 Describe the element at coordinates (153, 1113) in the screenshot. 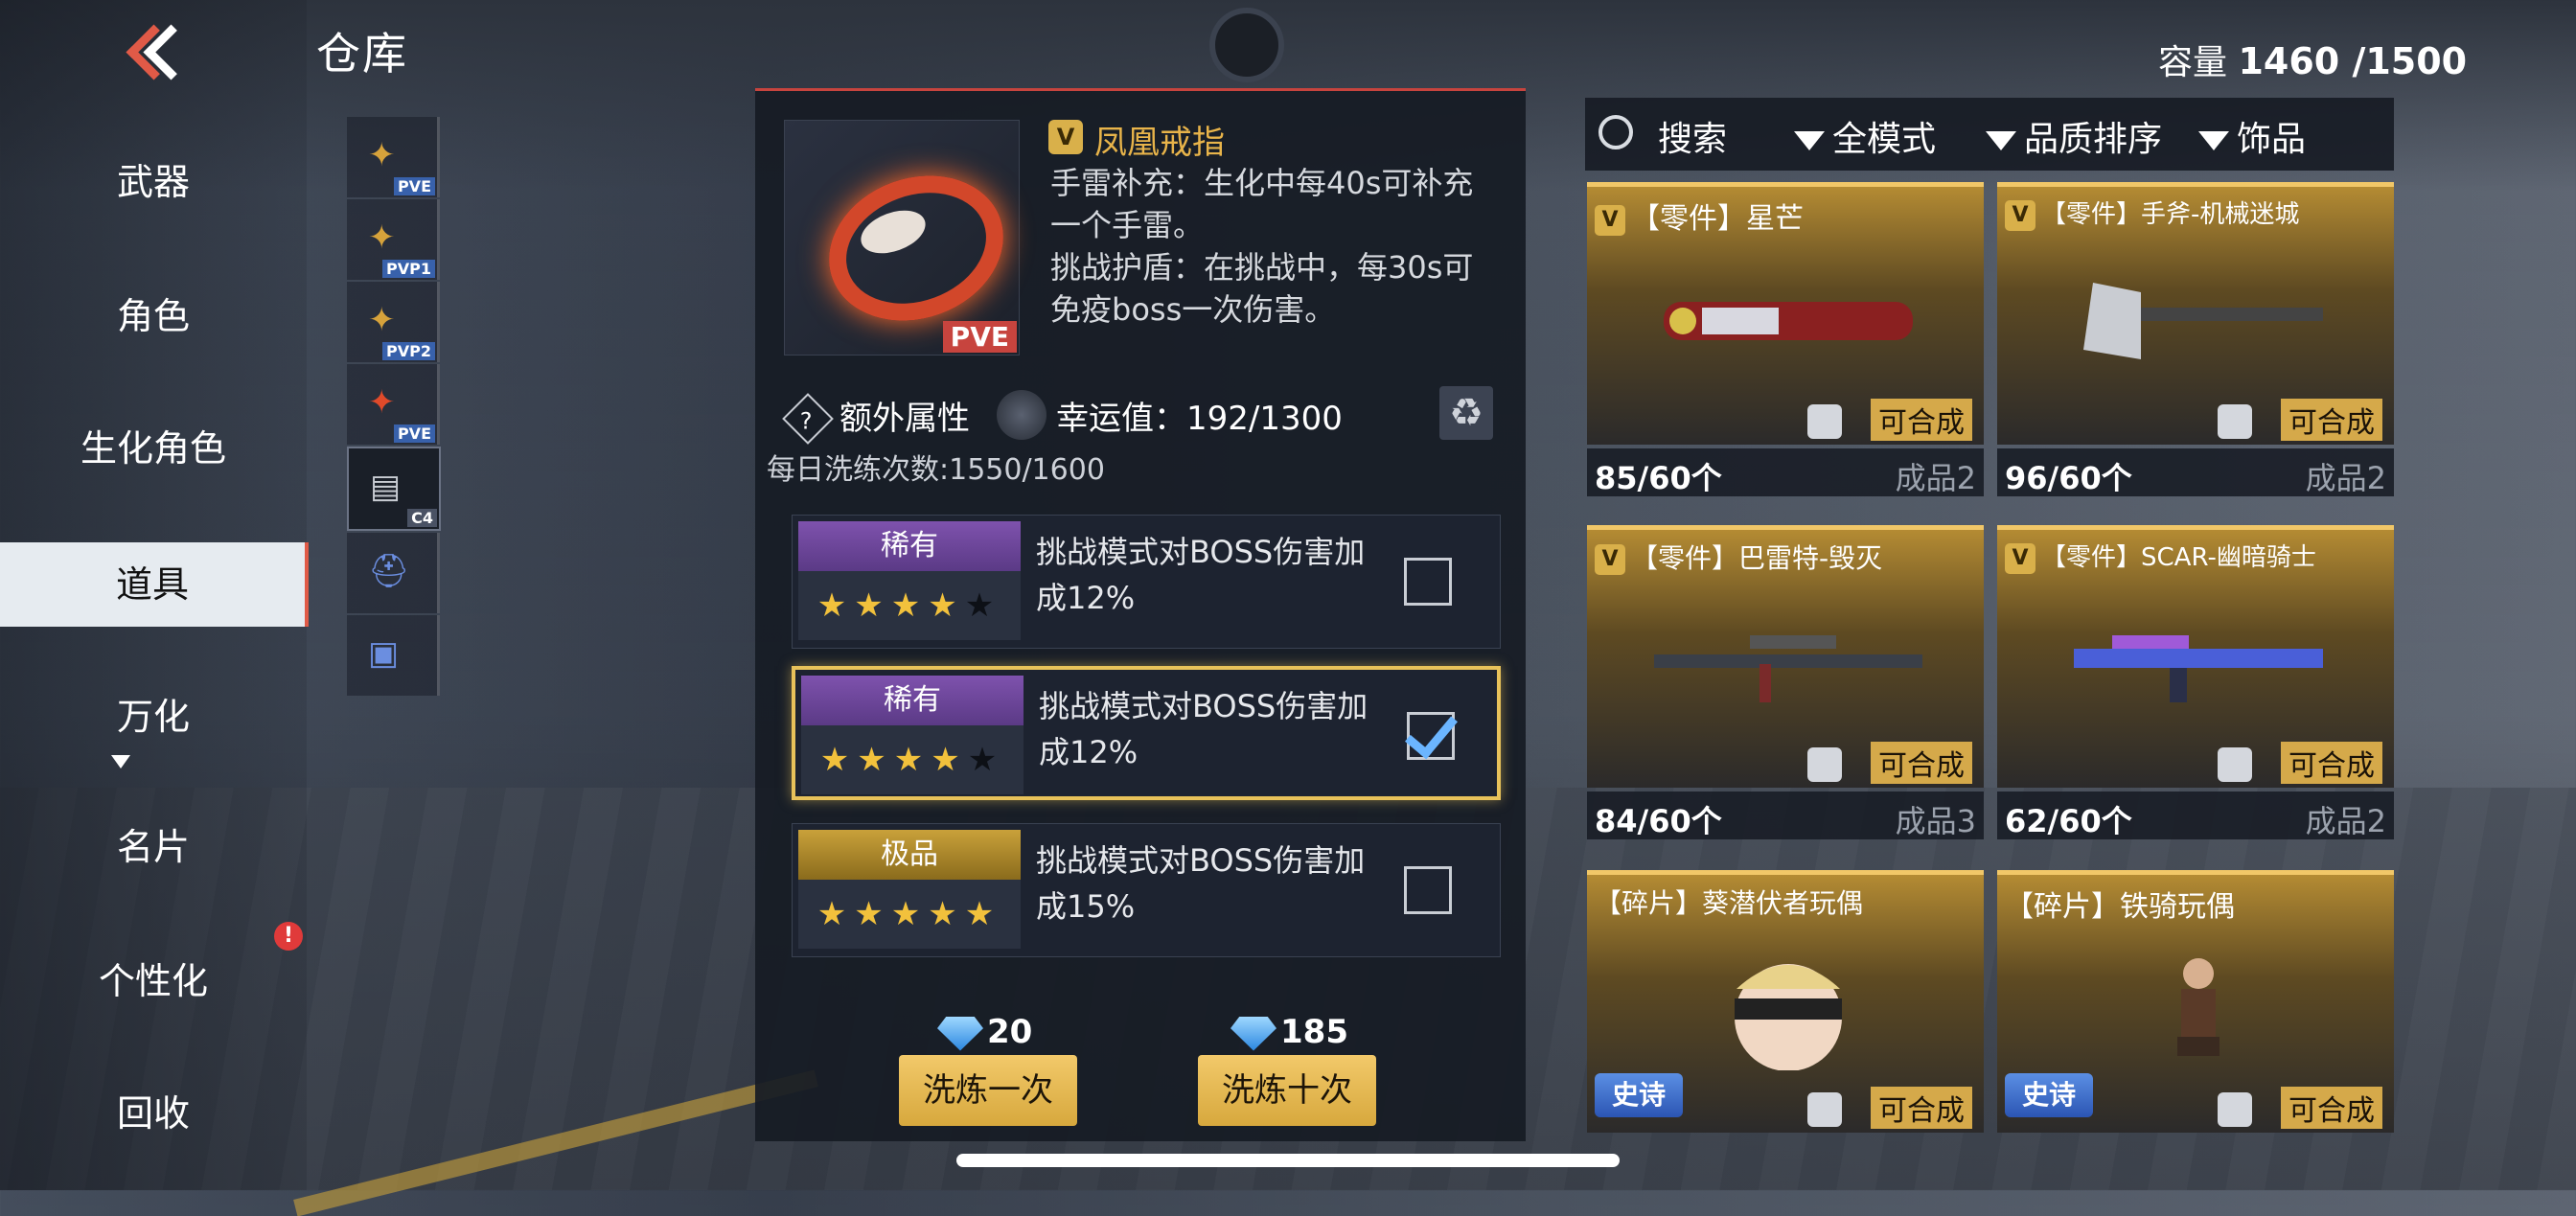

I see `sidebar-item-recycle: 回收` at that location.